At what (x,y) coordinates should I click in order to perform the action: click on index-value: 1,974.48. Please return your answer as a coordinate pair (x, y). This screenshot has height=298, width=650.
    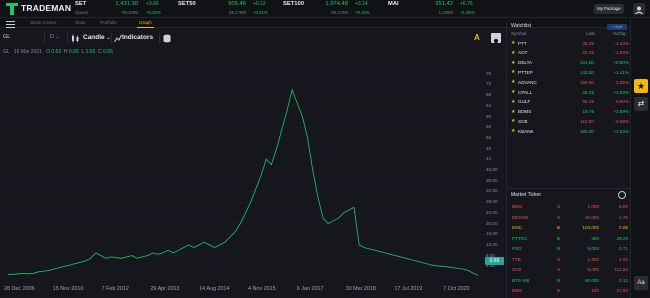
    Looking at the image, I should click on (336, 4).